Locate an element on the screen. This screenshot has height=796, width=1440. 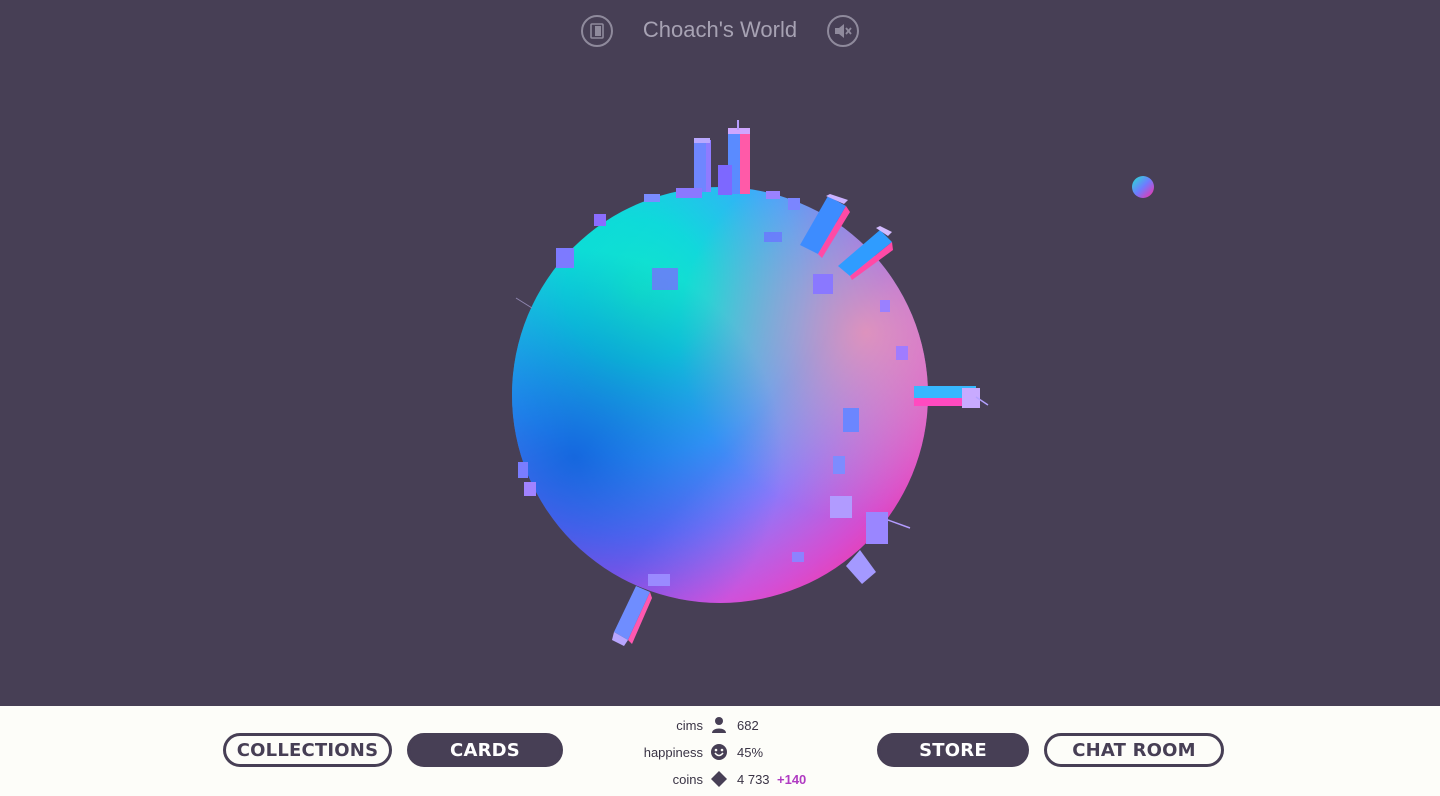
mute-button is located at coordinates (843, 31).